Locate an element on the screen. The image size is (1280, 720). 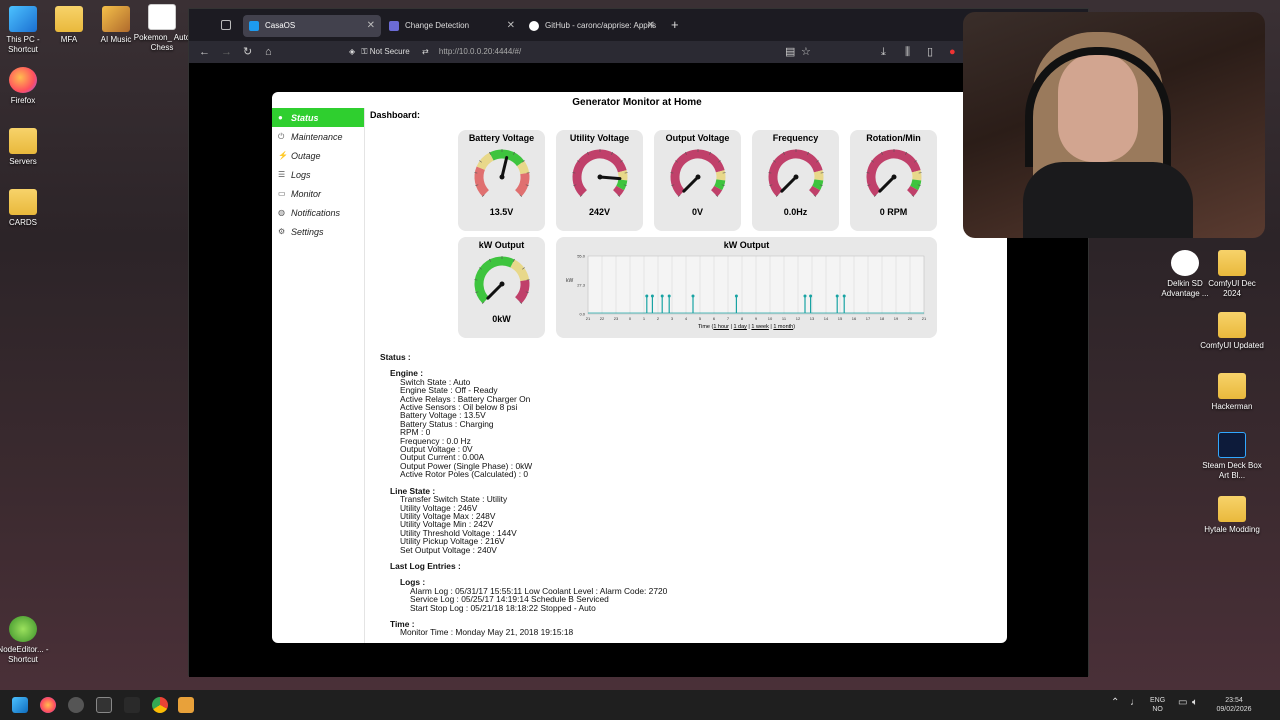
home-icon: ⌂ is located at coordinates (268, 52).